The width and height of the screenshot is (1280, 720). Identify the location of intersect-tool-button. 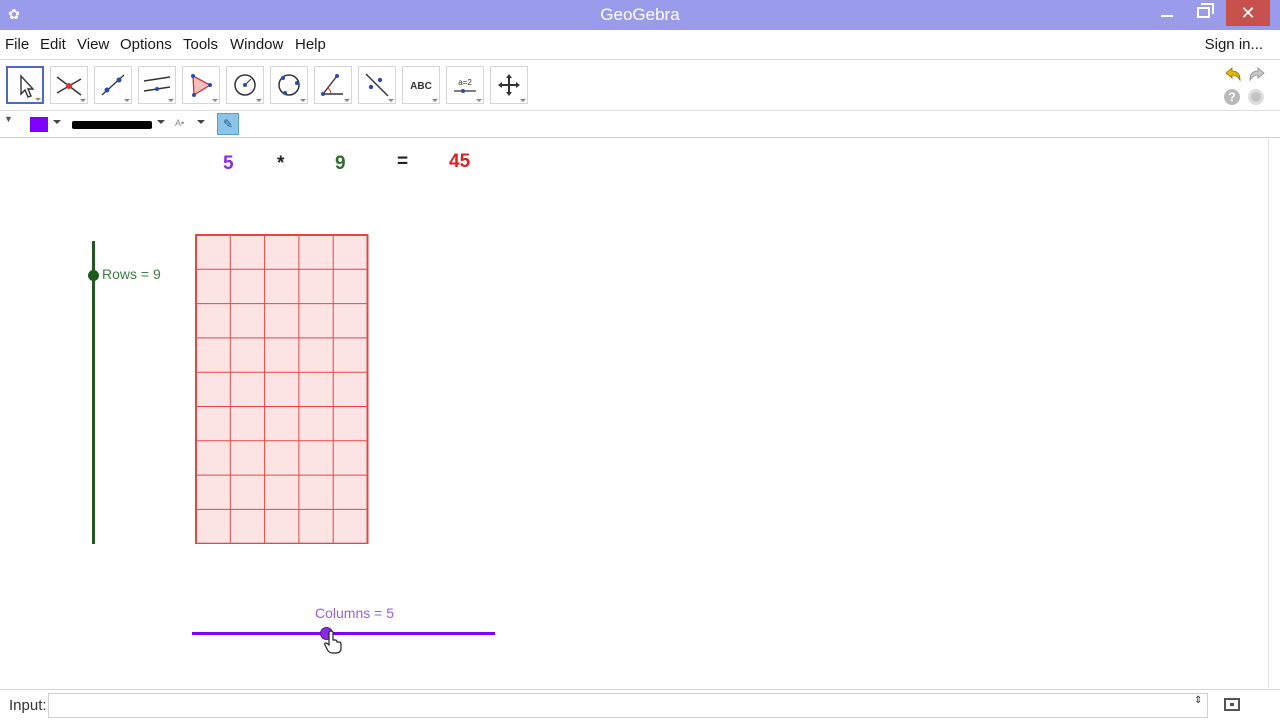
(69, 85).